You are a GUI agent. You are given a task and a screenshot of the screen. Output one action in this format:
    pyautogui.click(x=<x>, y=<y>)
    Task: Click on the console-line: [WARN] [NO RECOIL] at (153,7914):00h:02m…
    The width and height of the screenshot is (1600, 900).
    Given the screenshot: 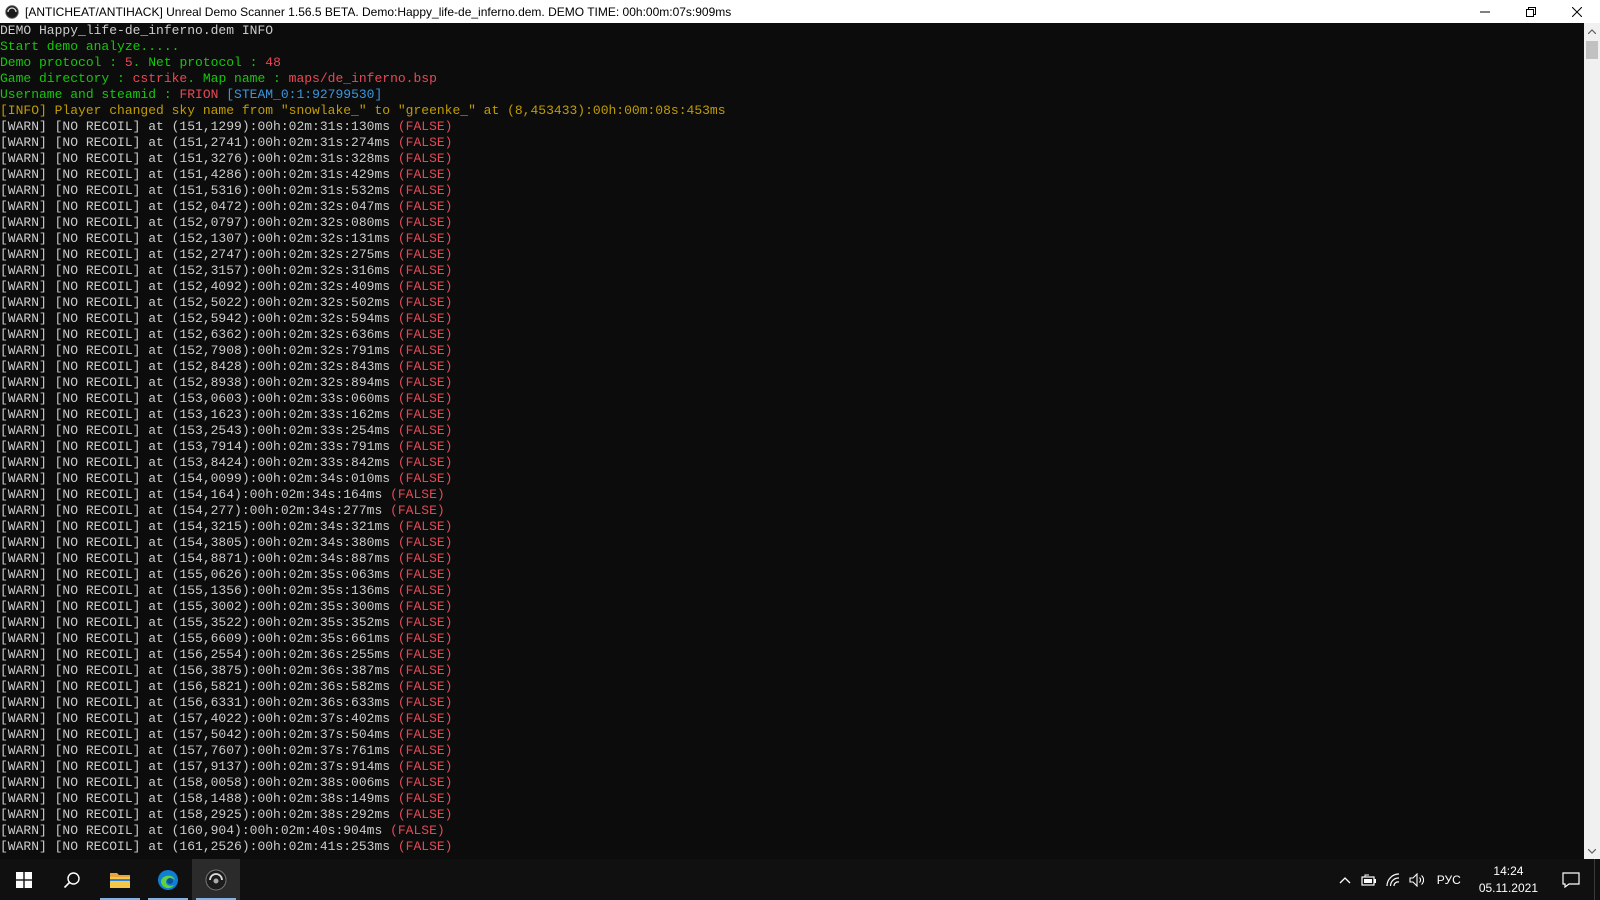 What is the action you would take?
    pyautogui.click(x=792, y=447)
    